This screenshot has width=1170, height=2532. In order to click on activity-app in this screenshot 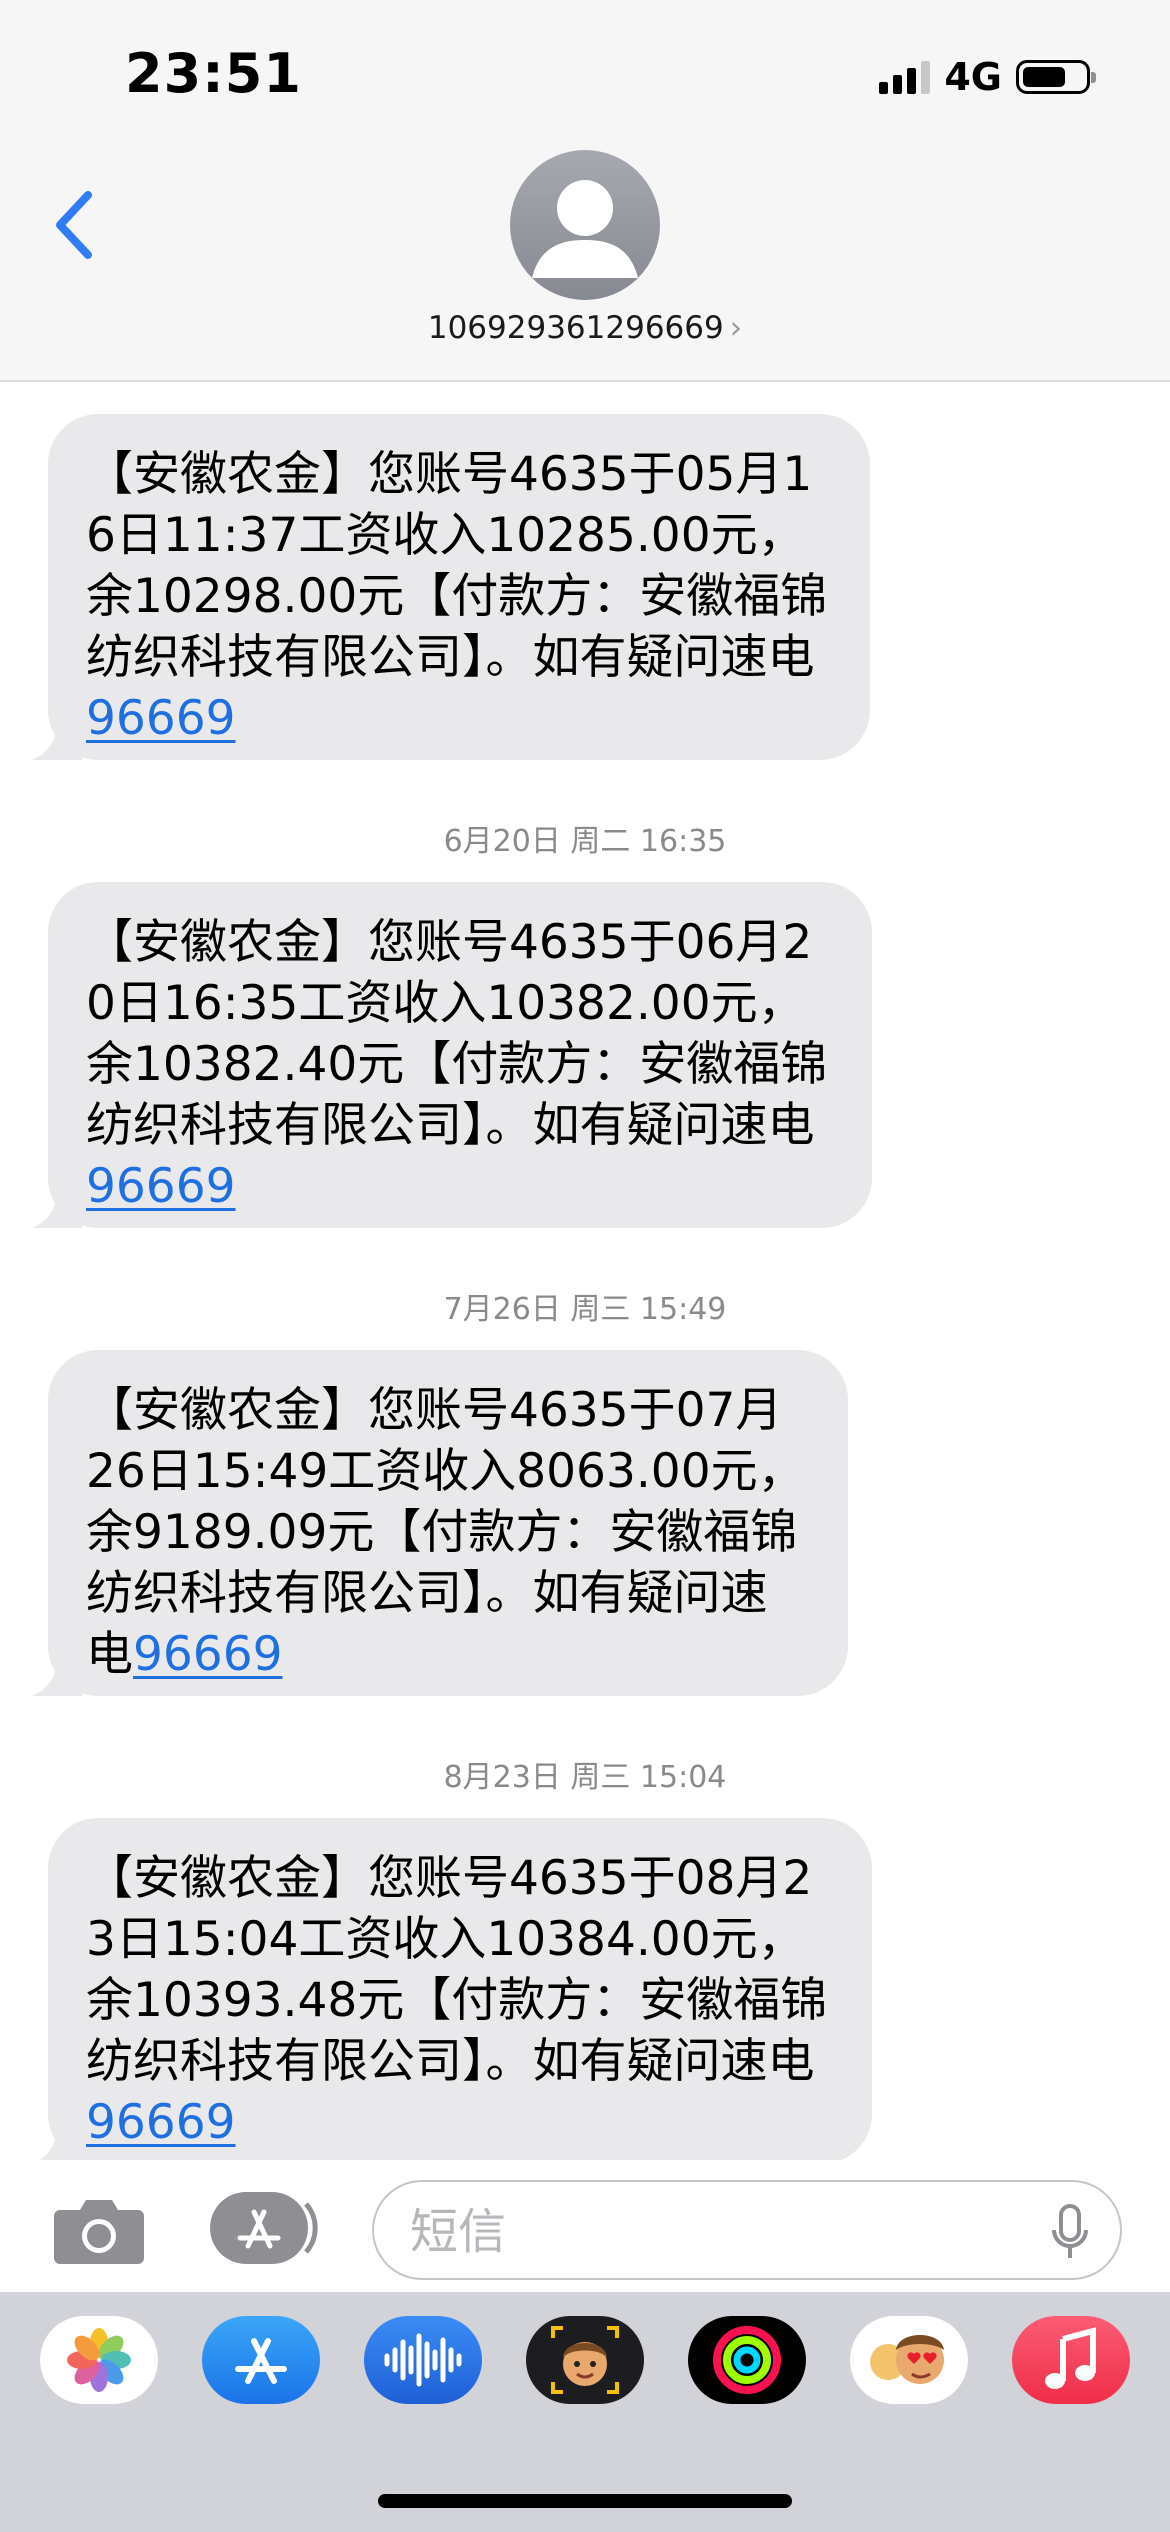, I will do `click(747, 2360)`.